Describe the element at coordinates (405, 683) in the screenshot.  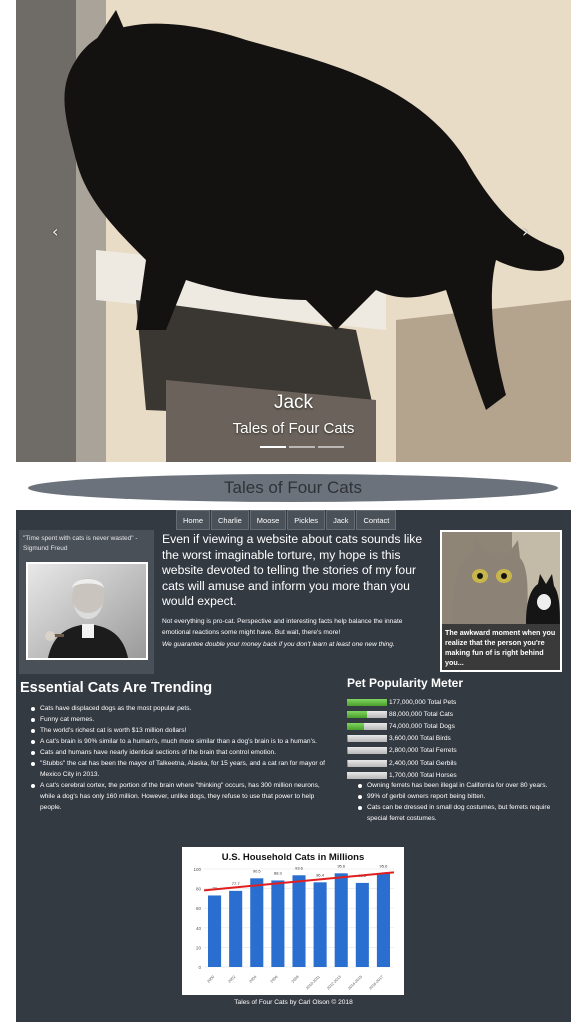
I see `meter-title: Pet Popularity Meter` at that location.